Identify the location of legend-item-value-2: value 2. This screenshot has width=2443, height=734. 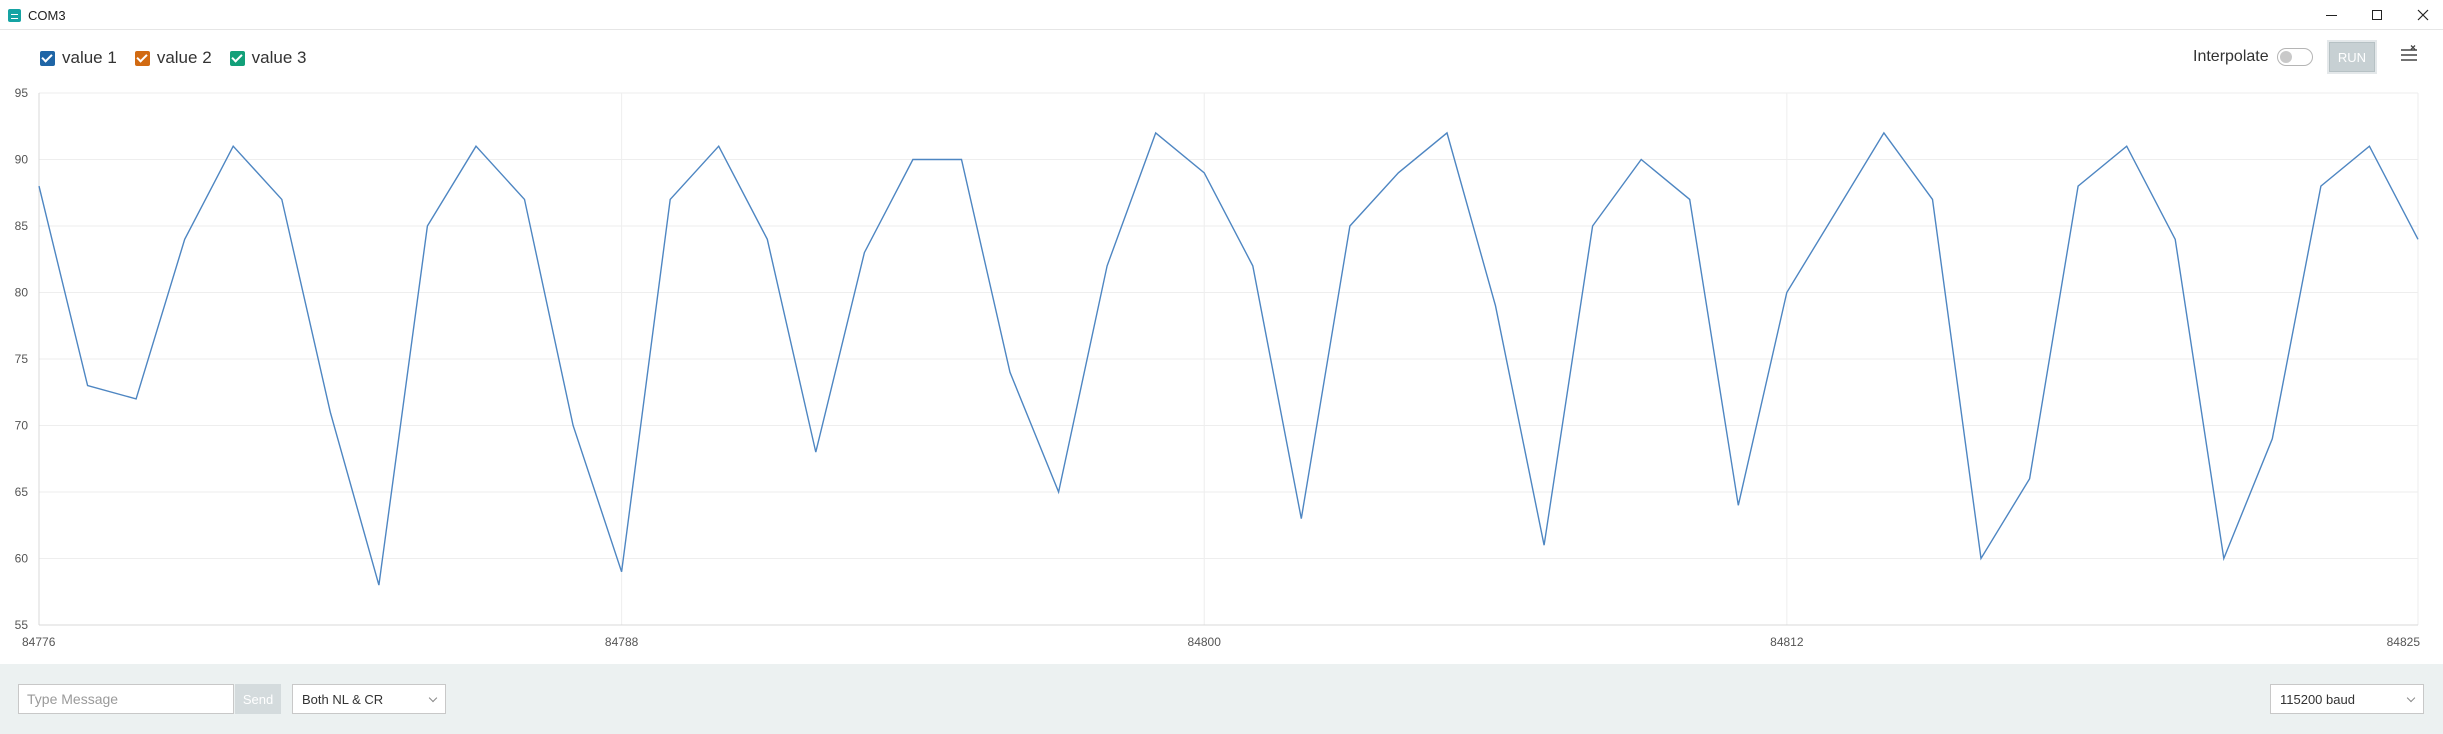
(173, 58).